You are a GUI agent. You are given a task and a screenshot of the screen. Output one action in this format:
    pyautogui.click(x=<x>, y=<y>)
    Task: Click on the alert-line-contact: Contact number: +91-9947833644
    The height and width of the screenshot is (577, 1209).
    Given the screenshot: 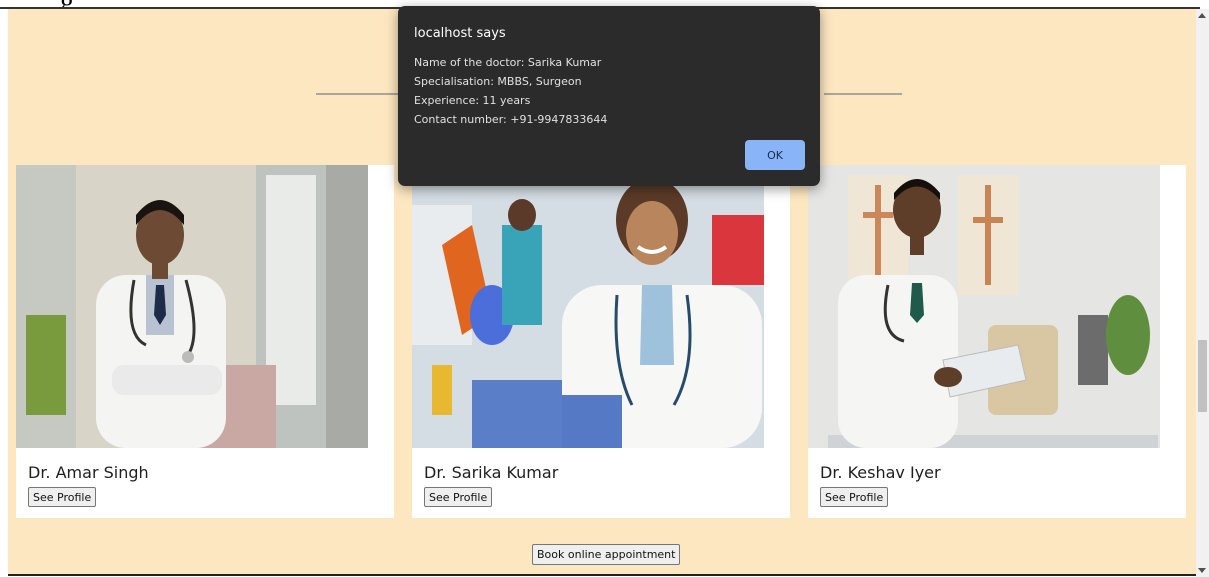 What is the action you would take?
    pyautogui.click(x=511, y=119)
    